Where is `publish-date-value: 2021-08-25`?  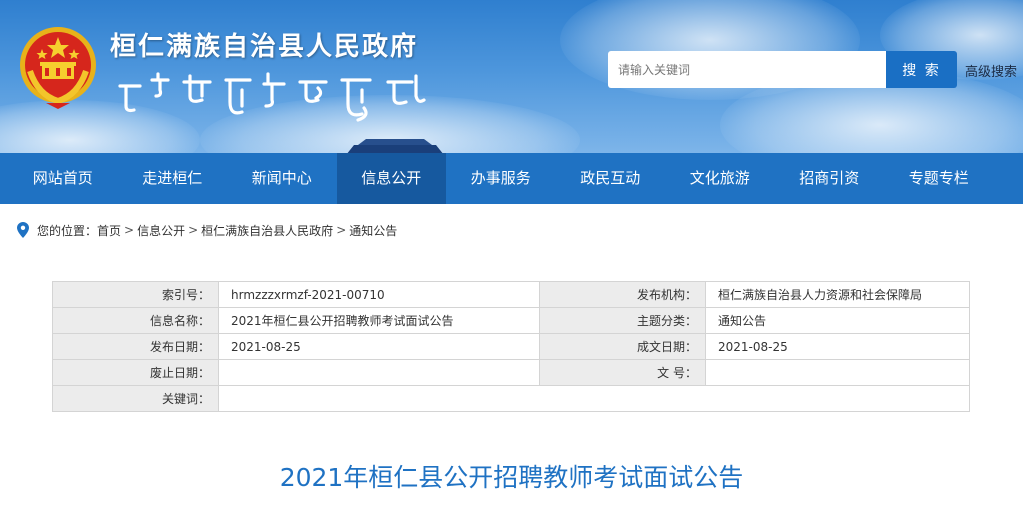
publish-date-value: 2021-08-25 is located at coordinates (379, 346).